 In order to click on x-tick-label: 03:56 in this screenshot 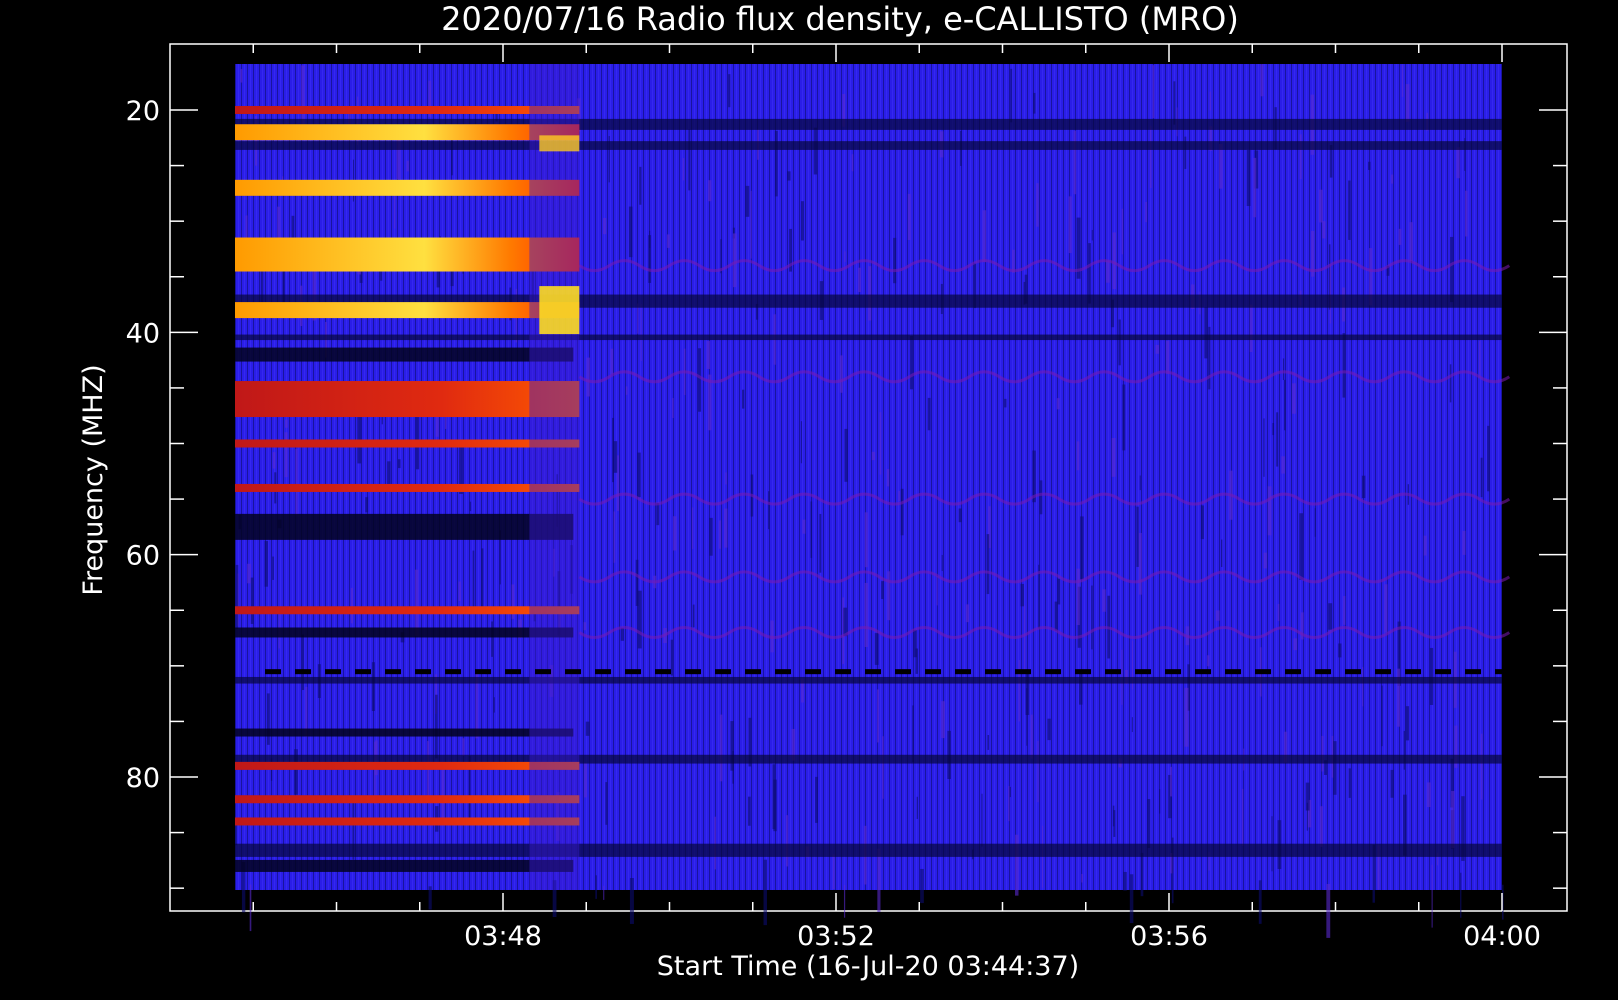, I will do `click(1169, 936)`.